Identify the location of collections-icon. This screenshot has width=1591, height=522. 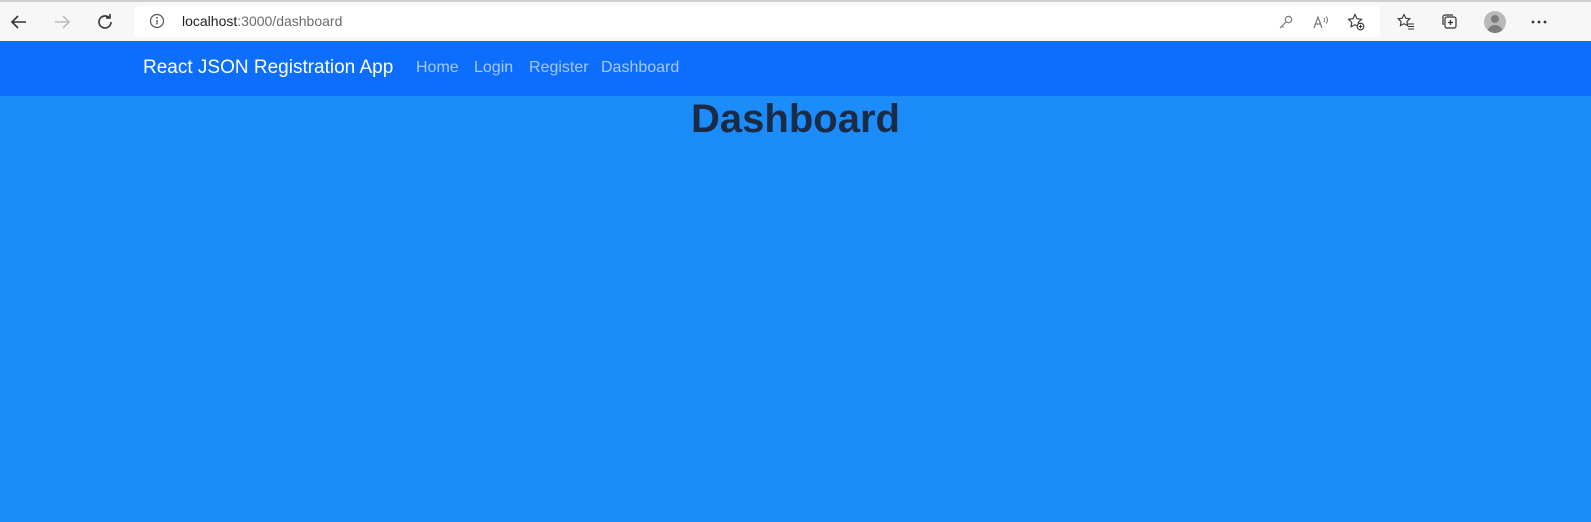
(1450, 22).